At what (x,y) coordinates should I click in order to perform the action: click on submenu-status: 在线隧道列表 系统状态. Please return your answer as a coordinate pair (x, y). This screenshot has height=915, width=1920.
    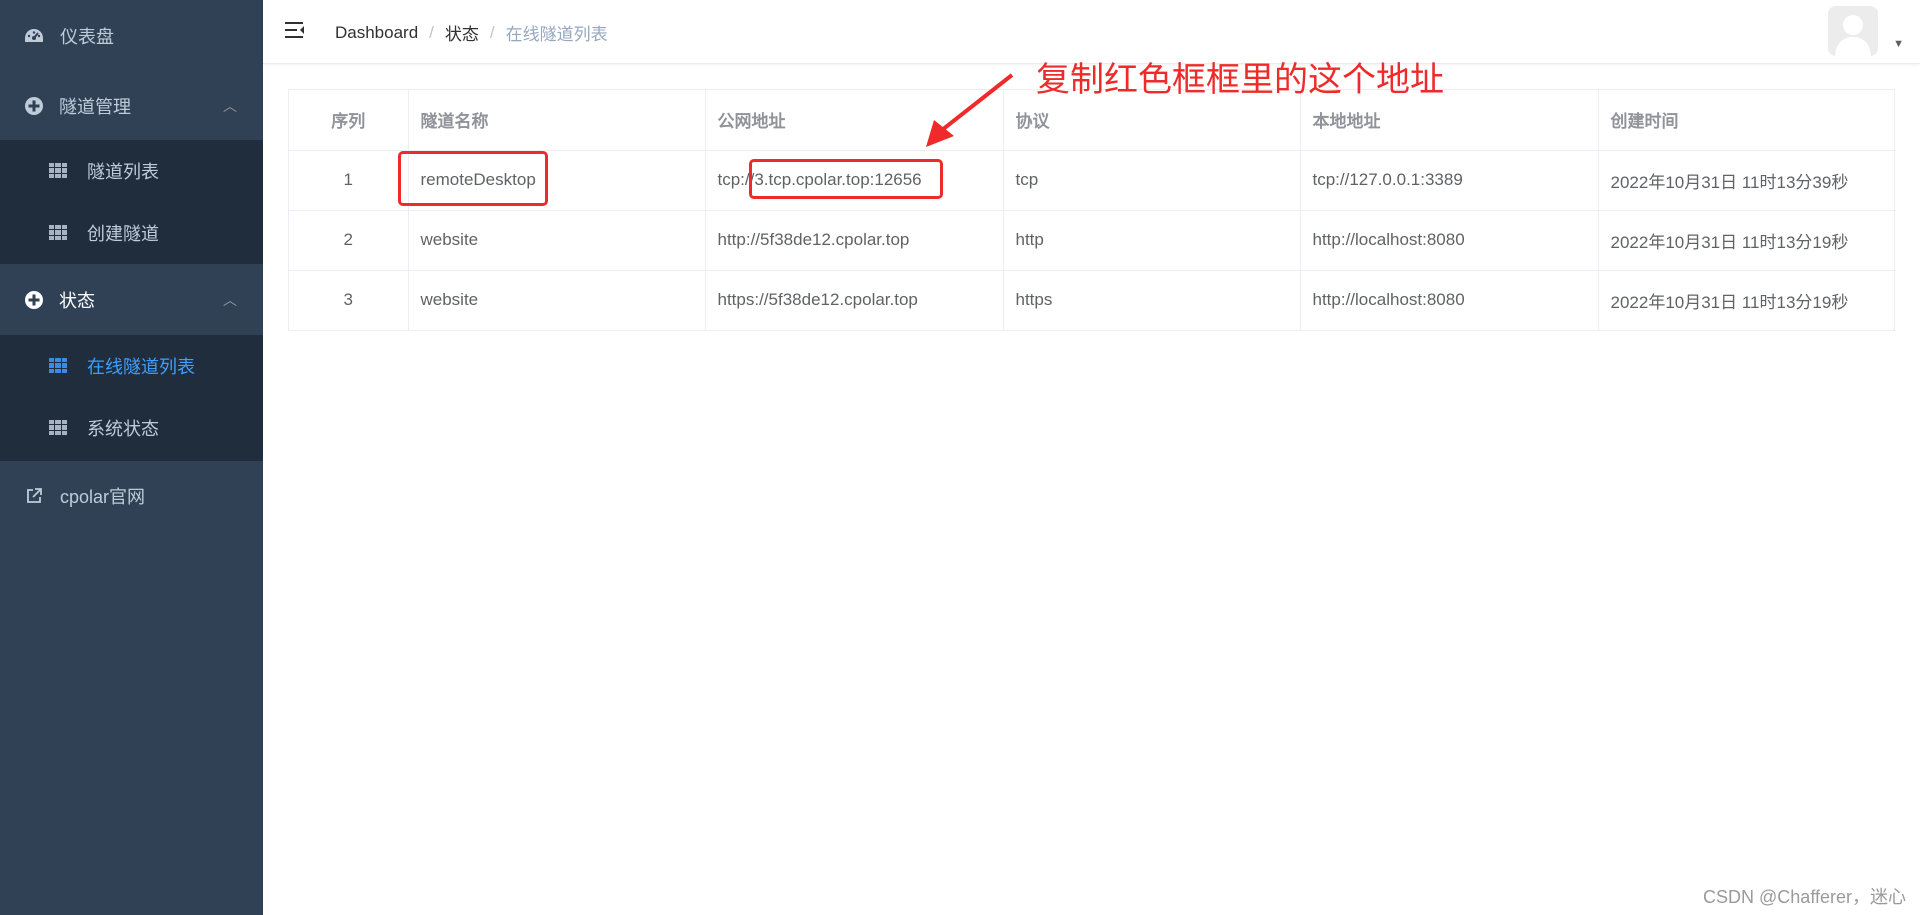
    Looking at the image, I should click on (131, 398).